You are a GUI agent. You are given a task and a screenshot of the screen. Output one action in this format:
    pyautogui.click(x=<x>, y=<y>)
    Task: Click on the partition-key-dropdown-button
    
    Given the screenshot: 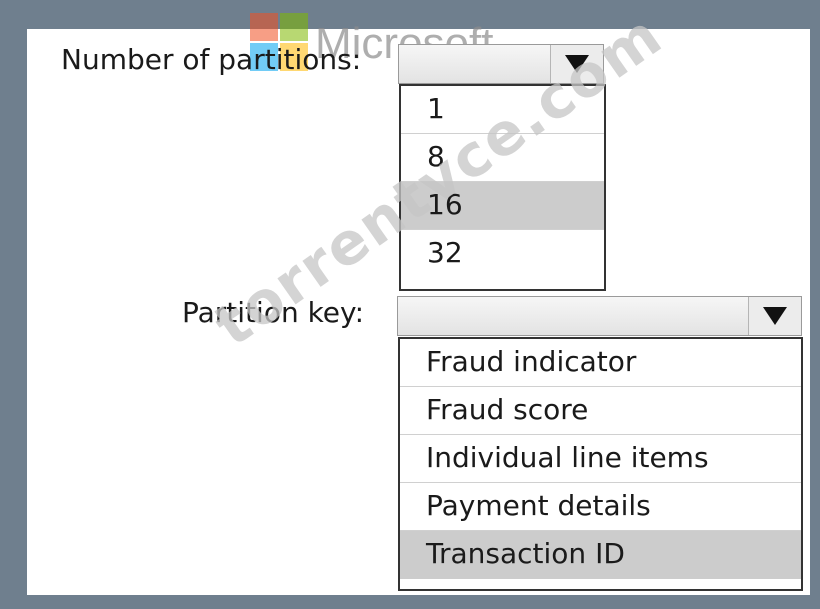 What is the action you would take?
    pyautogui.click(x=774, y=316)
    